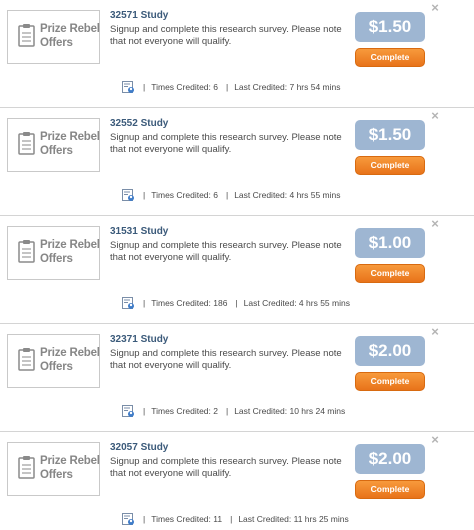 This screenshot has width=474, height=530. Describe the element at coordinates (139, 447) in the screenshot. I see `offer-title: 32057 Study` at that location.